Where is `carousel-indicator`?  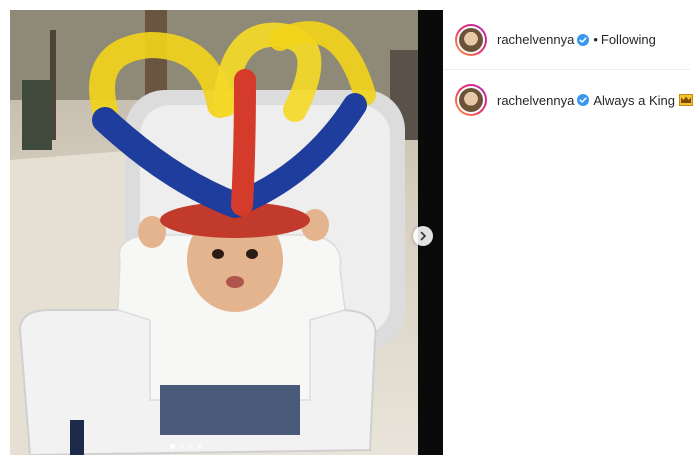 carousel-indicator is located at coordinates (186, 446).